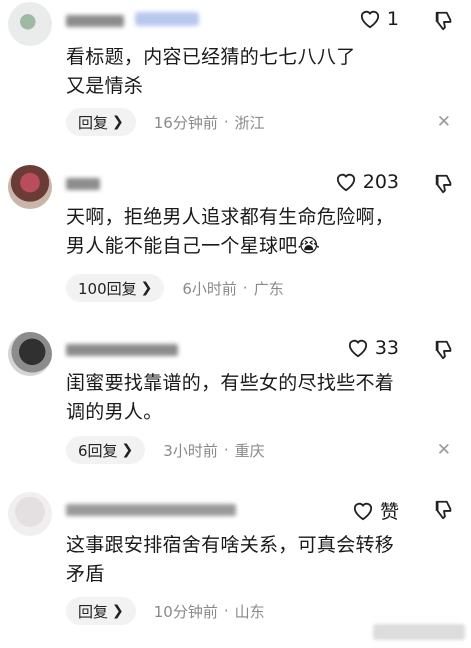 The height and width of the screenshot is (648, 471). What do you see at coordinates (380, 182) in the screenshot?
I see `like-count: 203` at bounding box center [380, 182].